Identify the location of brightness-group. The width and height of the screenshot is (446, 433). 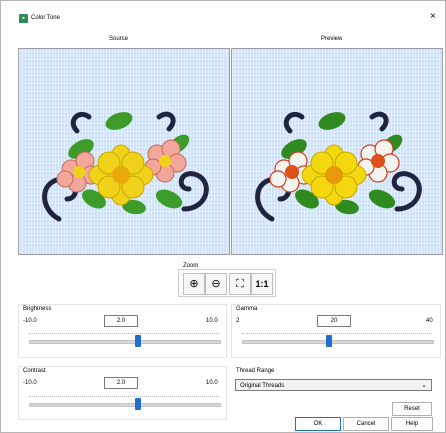
(122, 331).